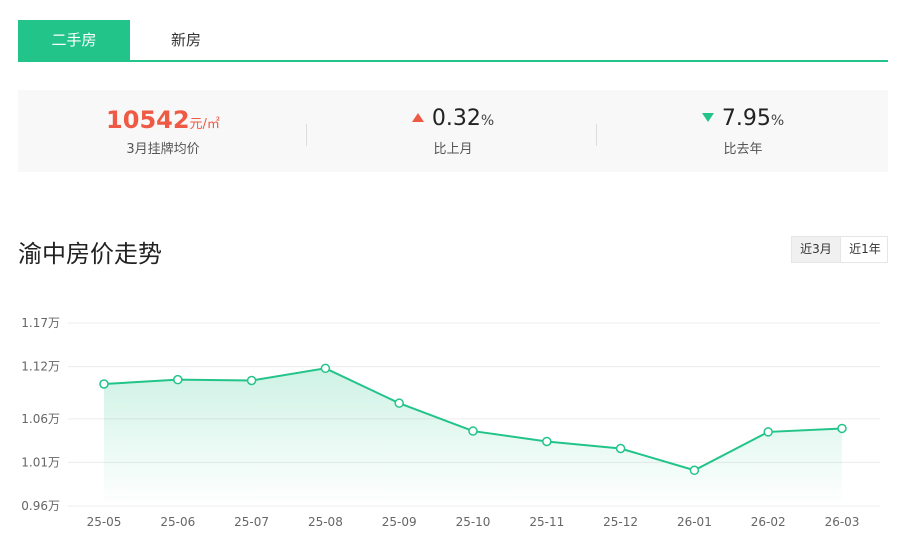 This screenshot has height=555, width=907. What do you see at coordinates (746, 118) in the screenshot?
I see `yoy-value: 7.95` at bounding box center [746, 118].